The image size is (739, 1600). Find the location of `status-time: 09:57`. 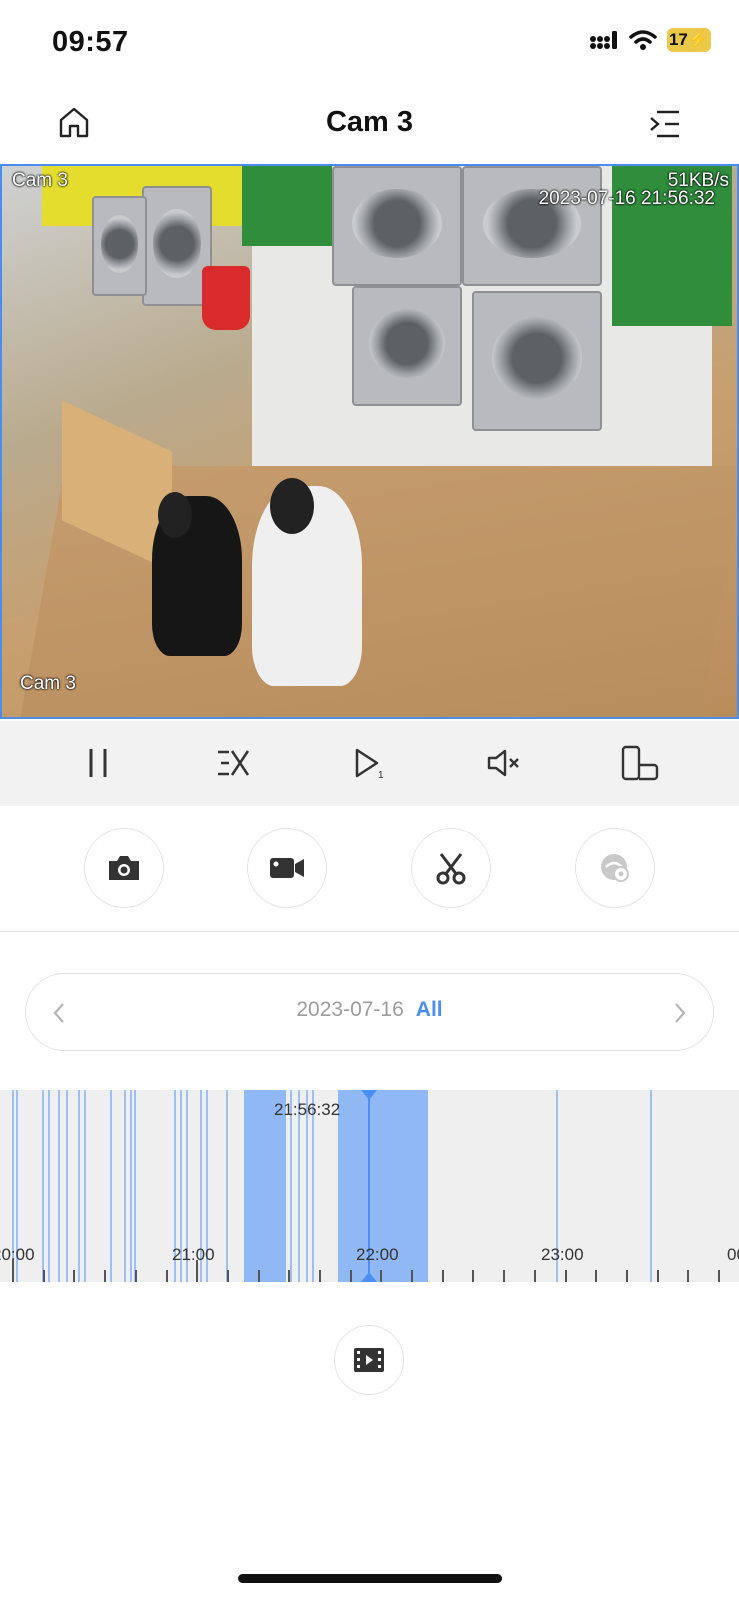

status-time: 09:57 is located at coordinates (90, 42).